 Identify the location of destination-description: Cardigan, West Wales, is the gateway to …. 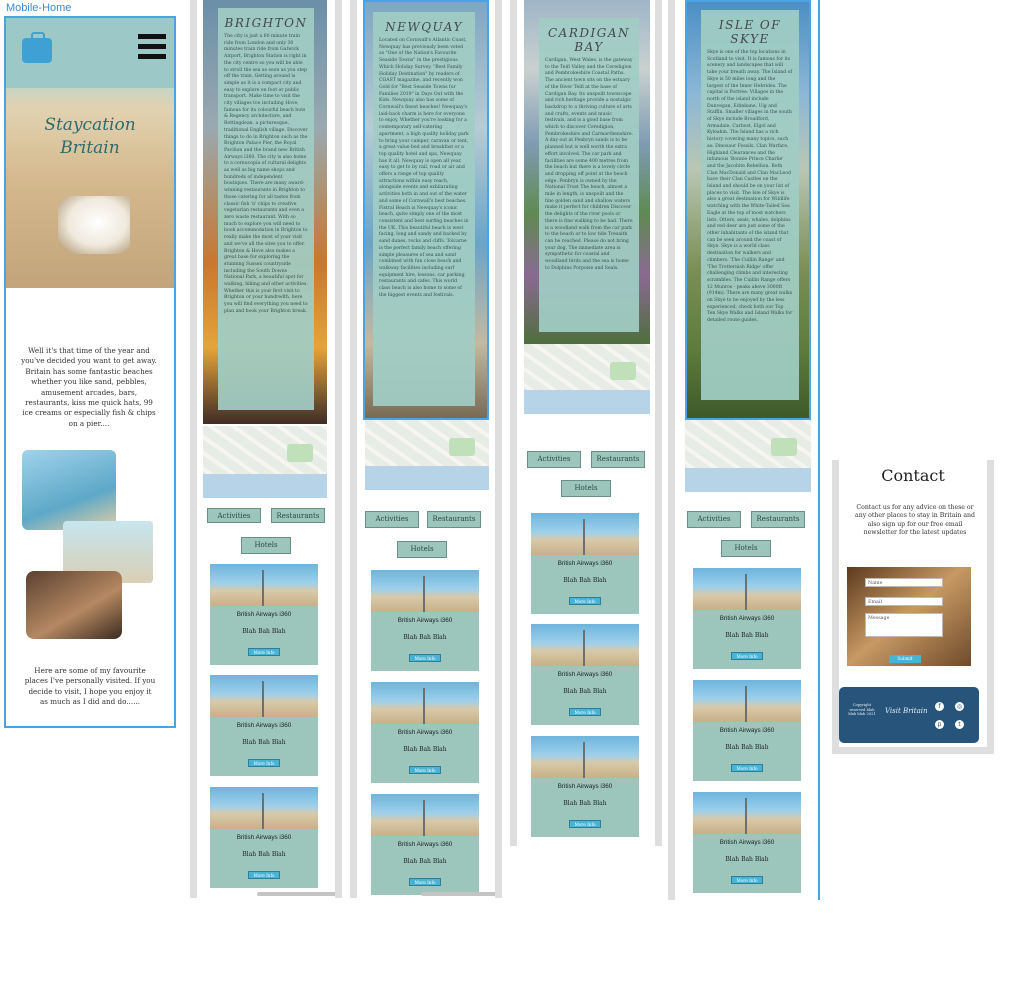
(589, 164).